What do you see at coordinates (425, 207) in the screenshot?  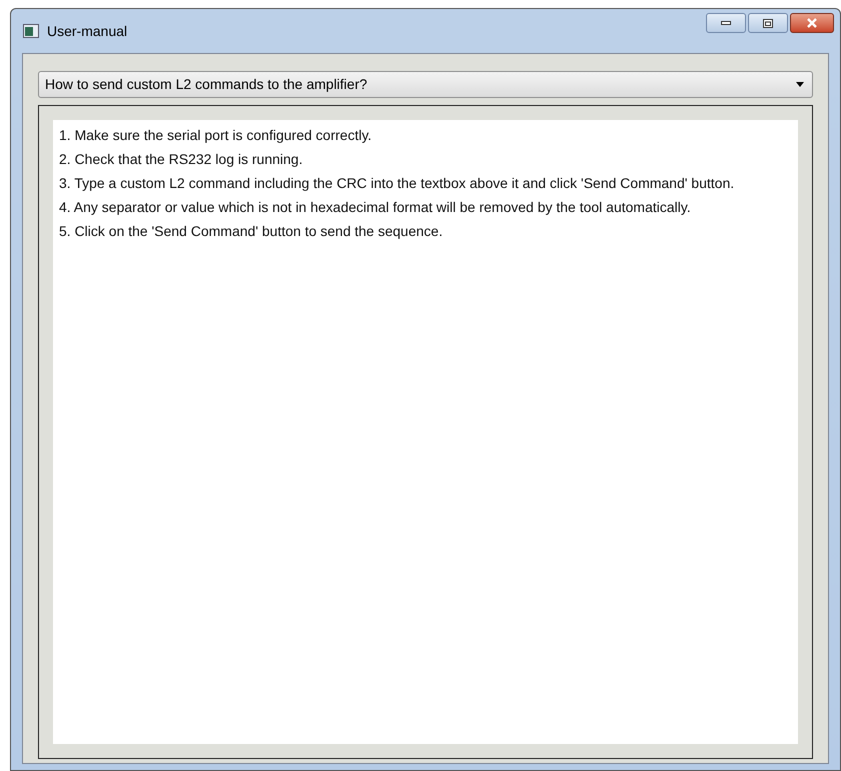 I see `manual-step: 4. Any separator or value which is not in hexadecimal format will be removed by the tool automatically.` at bounding box center [425, 207].